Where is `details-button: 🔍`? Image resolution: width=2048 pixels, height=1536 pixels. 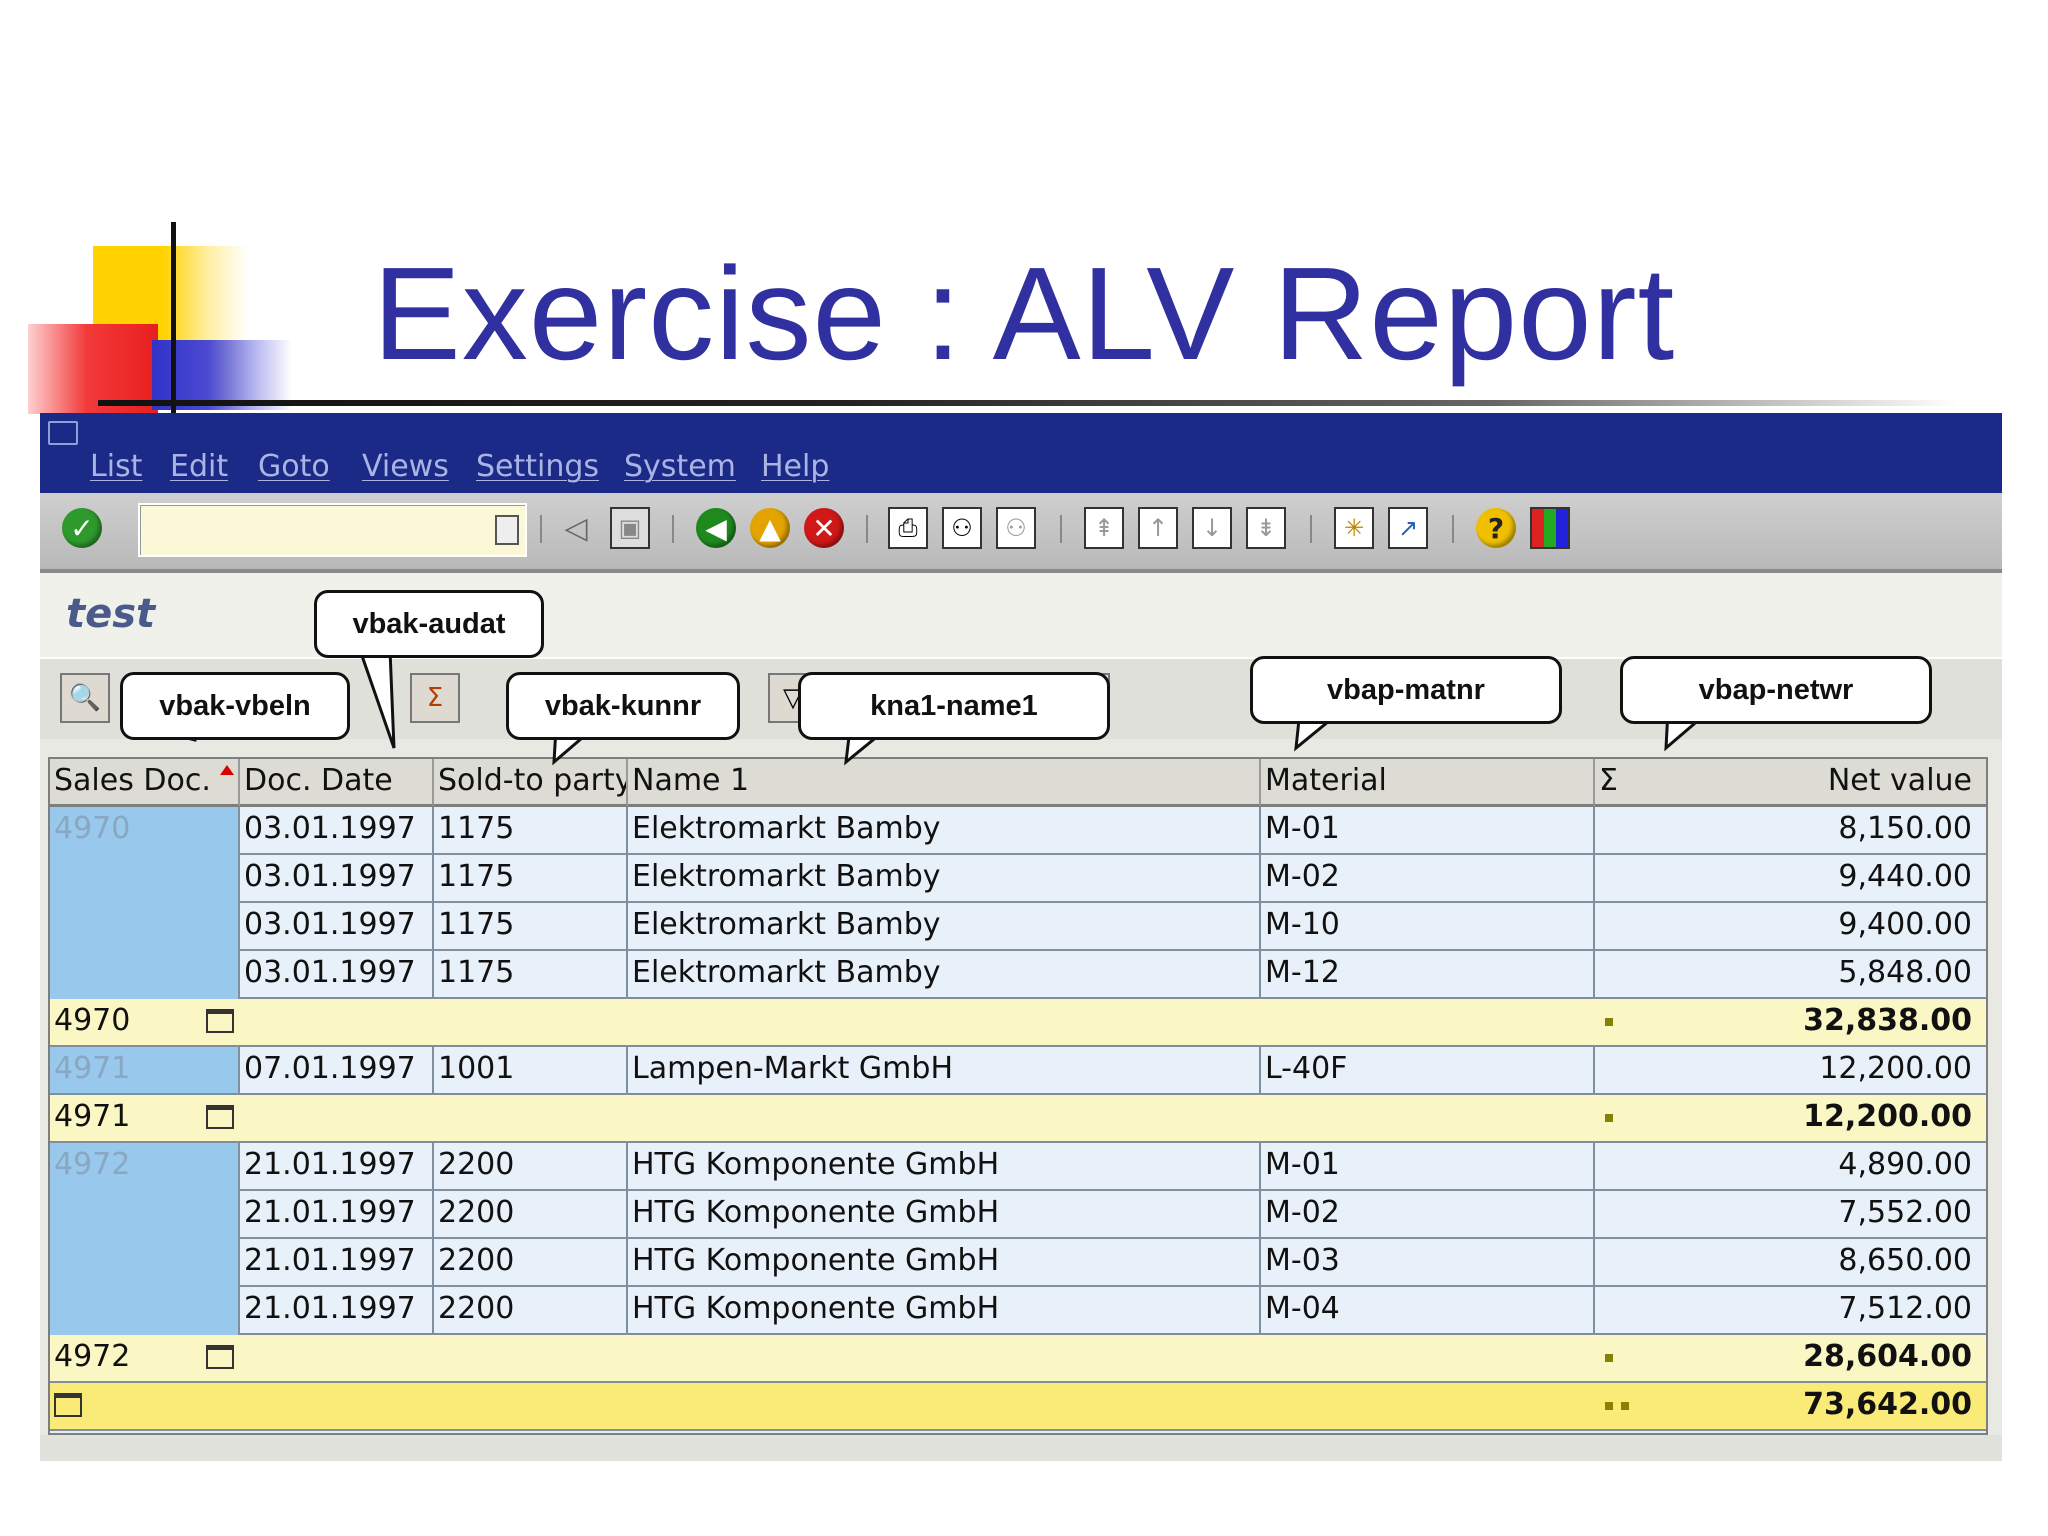
details-button: 🔍 is located at coordinates (85, 698).